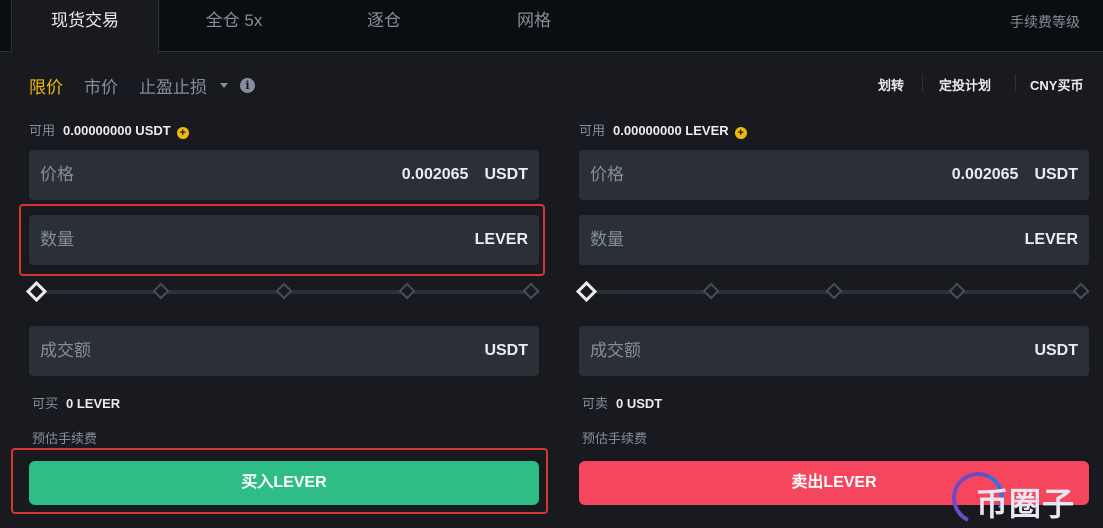  Describe the element at coordinates (965, 84) in the screenshot. I see `auto-invest-link: 定投计划` at that location.